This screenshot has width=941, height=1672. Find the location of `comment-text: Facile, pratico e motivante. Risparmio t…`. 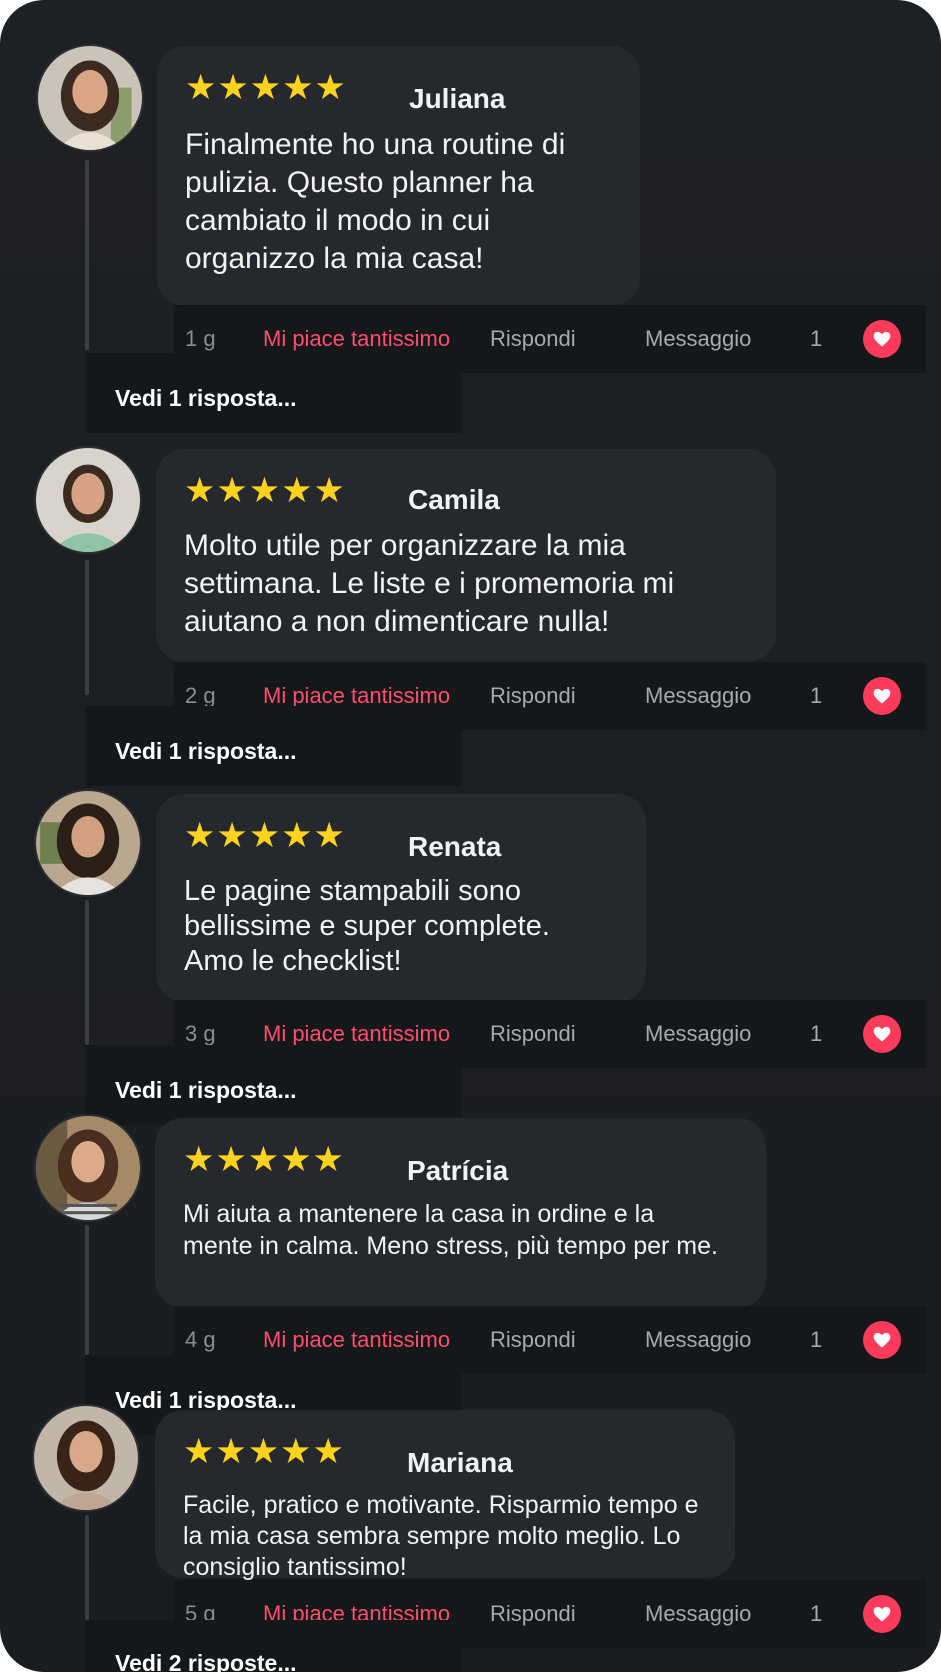

comment-text: Facile, pratico e motivante. Risparmio t… is located at coordinates (441, 1536).